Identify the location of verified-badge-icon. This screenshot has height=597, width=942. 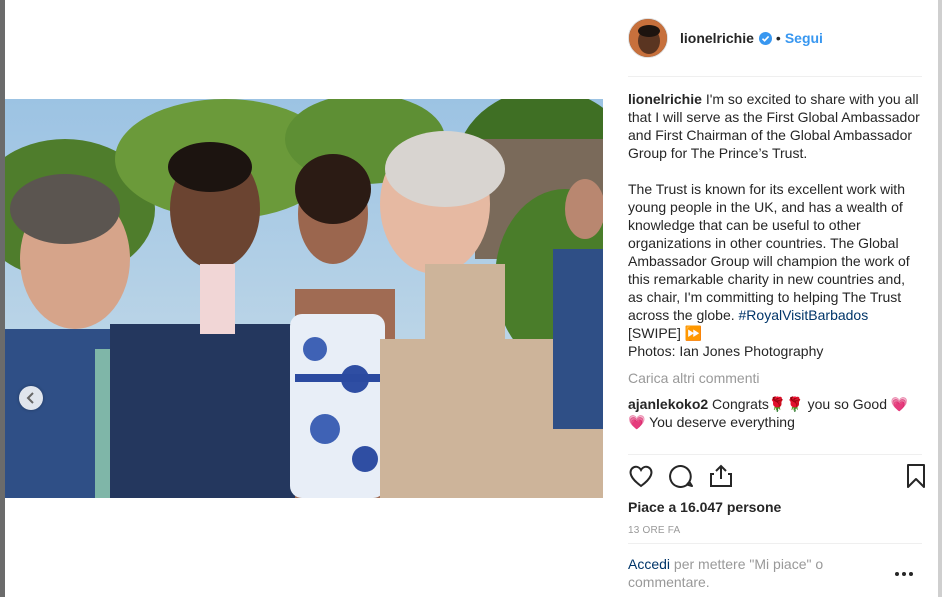
(765, 38).